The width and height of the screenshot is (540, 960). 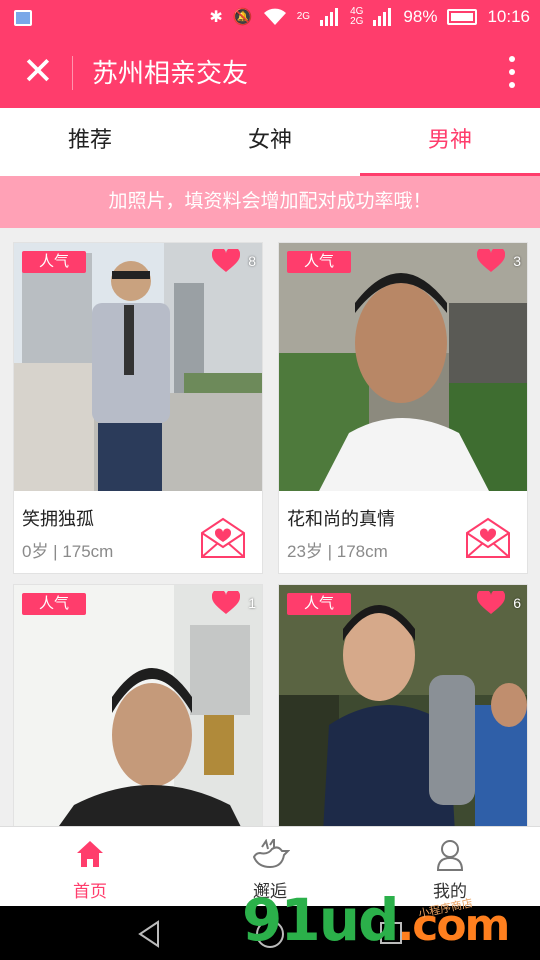 I want to click on mute-icon: 🔕, so click(x=242, y=17).